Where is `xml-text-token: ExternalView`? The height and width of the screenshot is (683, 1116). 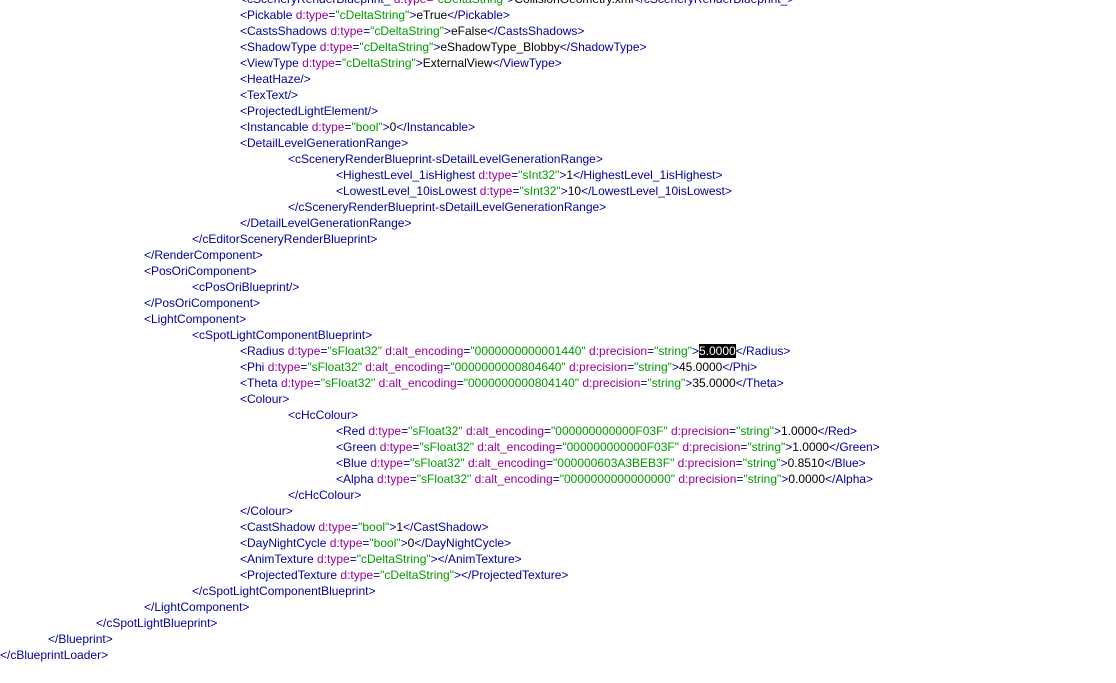 xml-text-token: ExternalView is located at coordinates (457, 63).